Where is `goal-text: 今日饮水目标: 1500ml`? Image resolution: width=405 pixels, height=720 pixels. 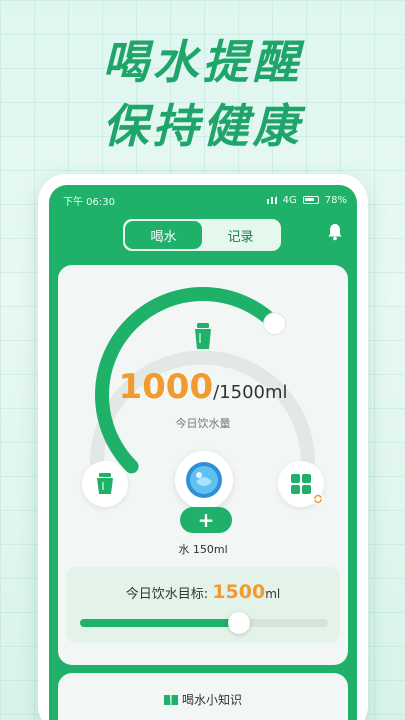 goal-text: 今日饮水目标: 1500ml is located at coordinates (203, 592).